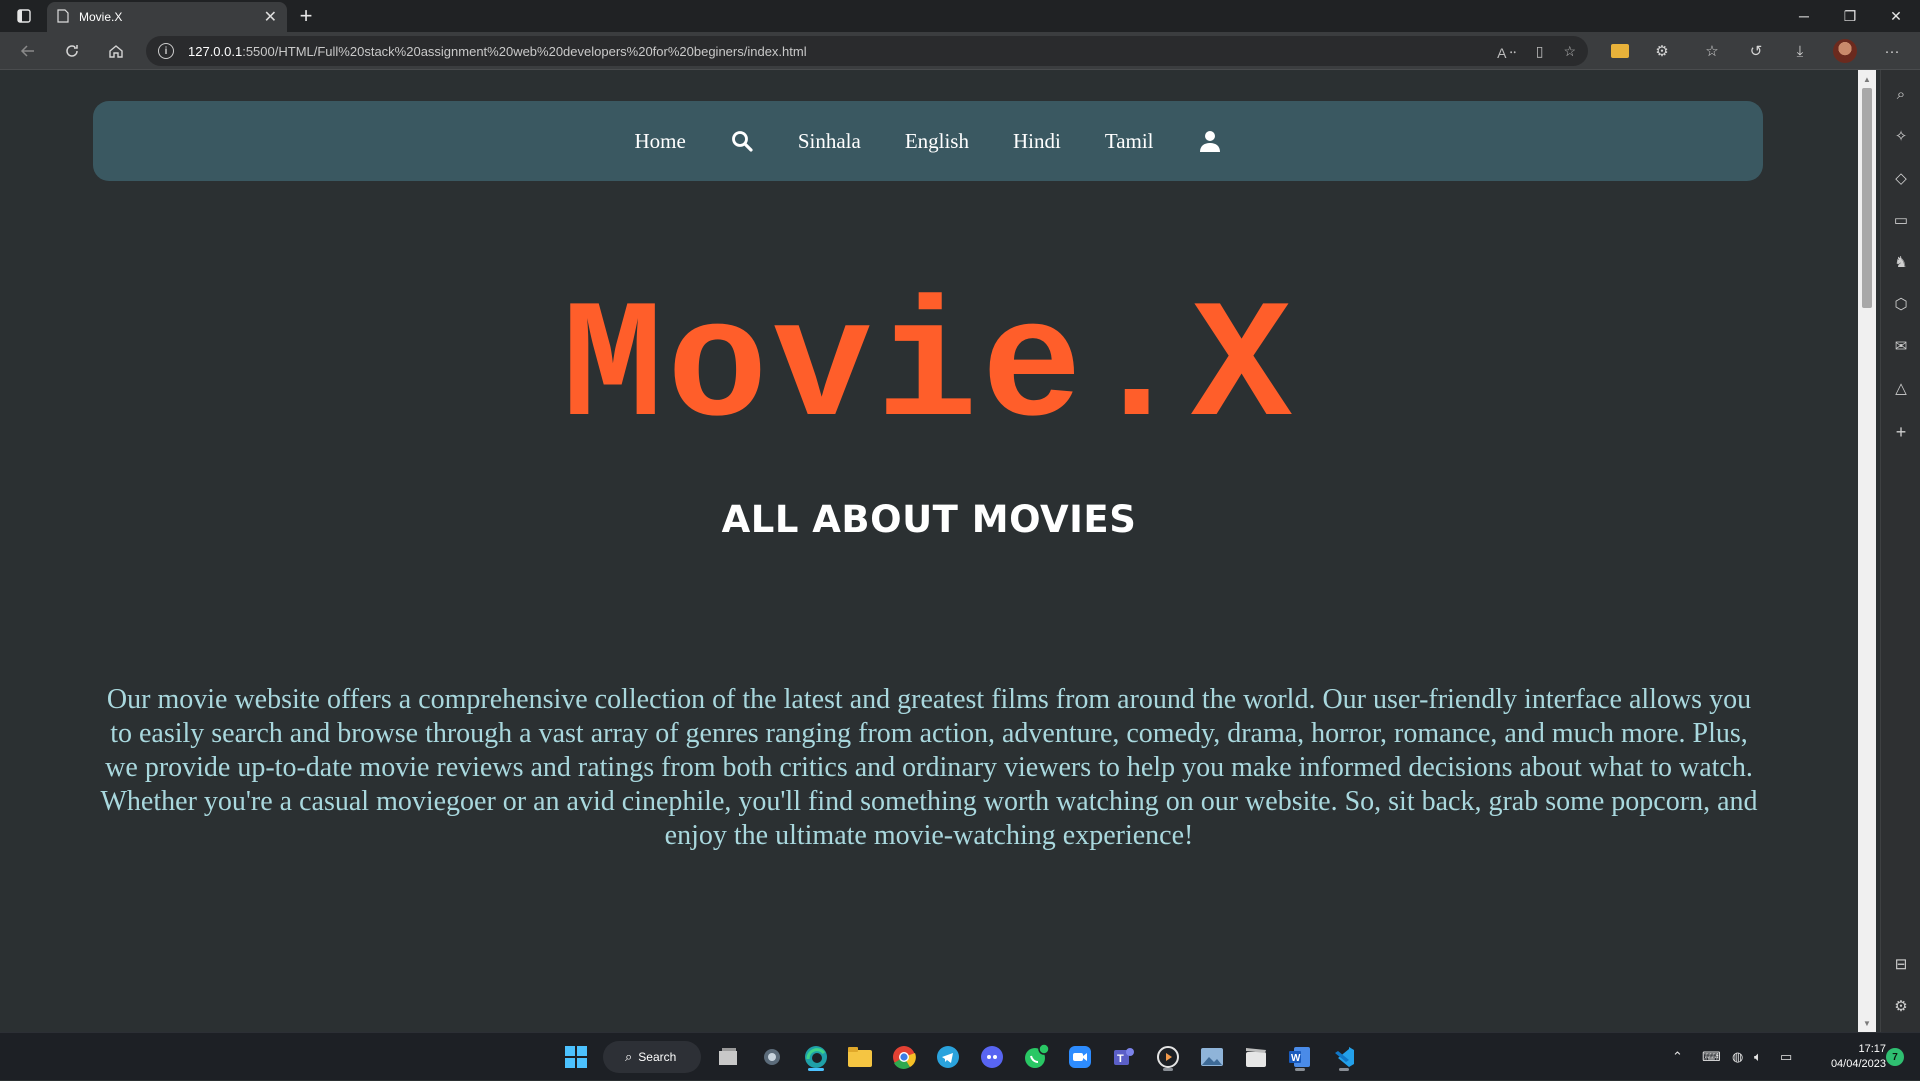  Describe the element at coordinates (1892, 51) in the screenshot. I see `more-menu-icon: ···` at that location.